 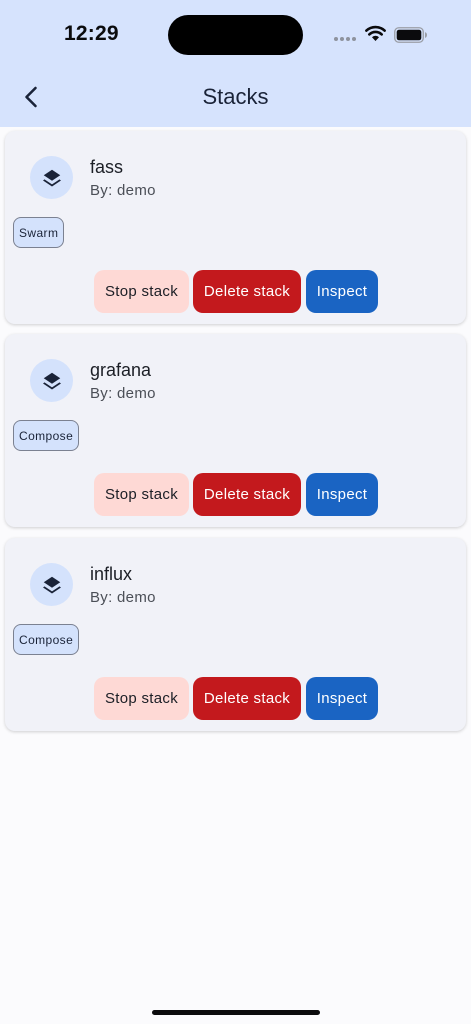 What do you see at coordinates (111, 574) in the screenshot?
I see `stack-name: influx` at bounding box center [111, 574].